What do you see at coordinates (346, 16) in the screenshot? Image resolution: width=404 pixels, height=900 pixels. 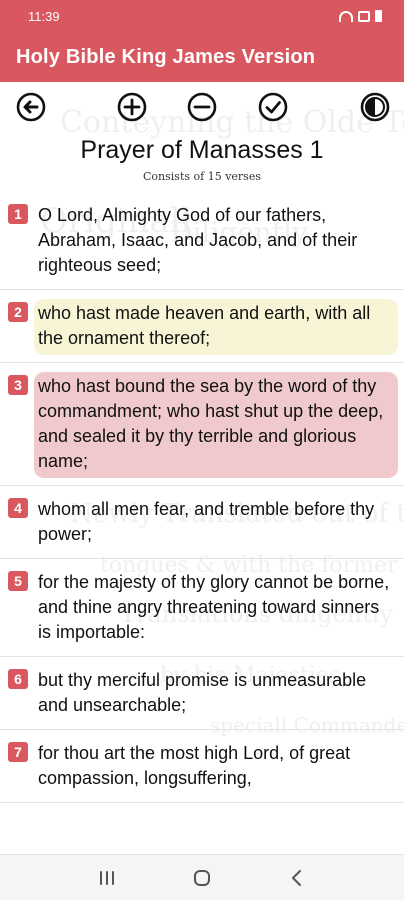 I see `wifi-icon` at bounding box center [346, 16].